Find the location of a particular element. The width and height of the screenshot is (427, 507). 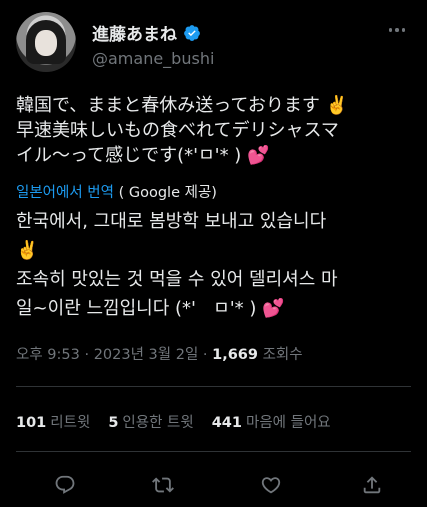

likes-stat: 441 마음에 들어요 is located at coordinates (271, 421).